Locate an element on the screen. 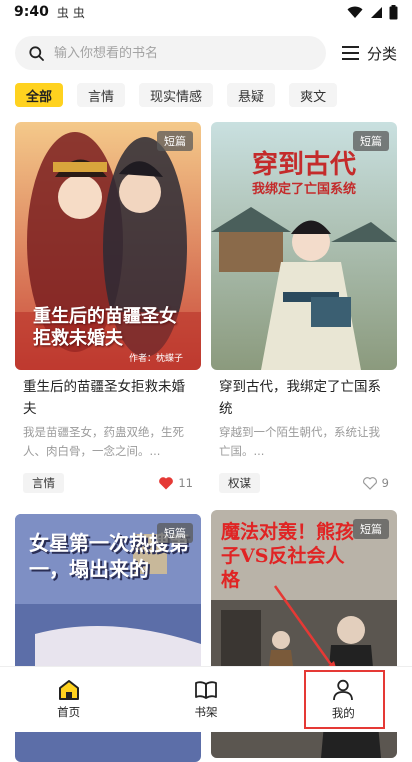 This screenshot has width=412, height=762. search-icon is located at coordinates (36, 53).